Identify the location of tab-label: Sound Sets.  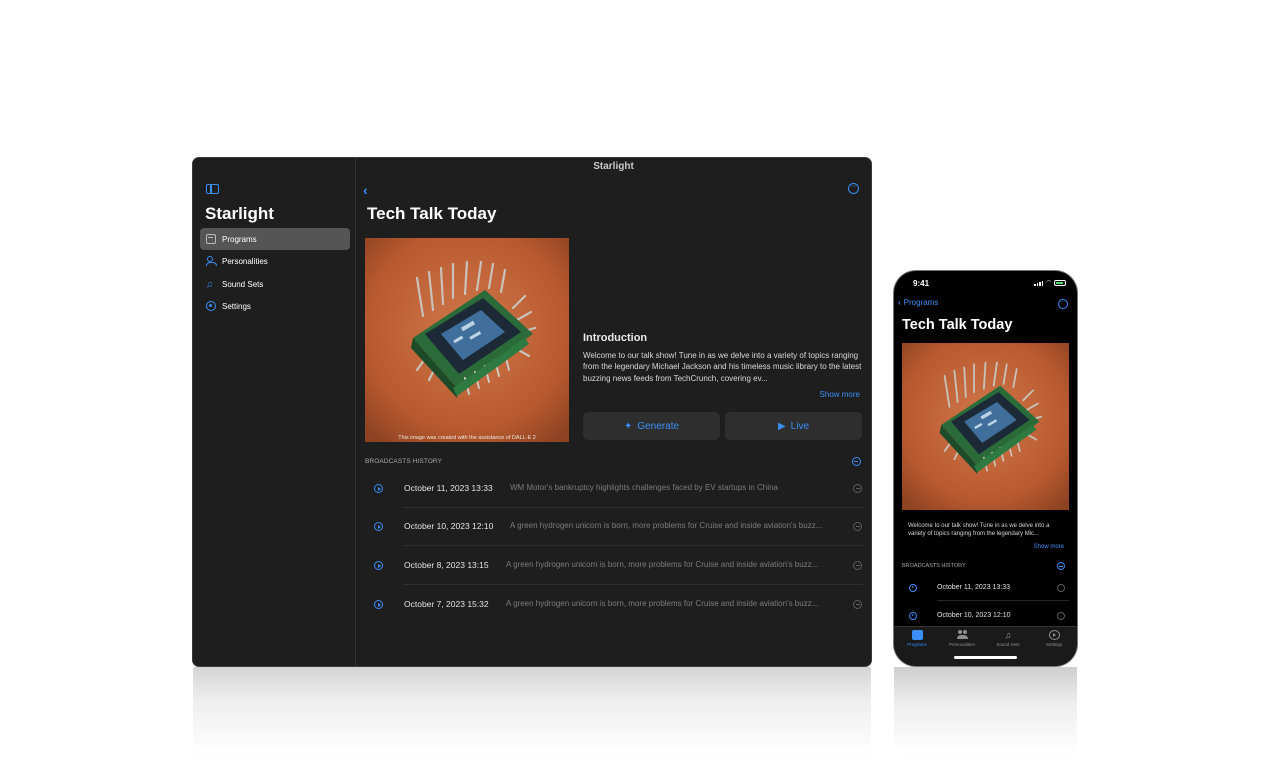
(1008, 644).